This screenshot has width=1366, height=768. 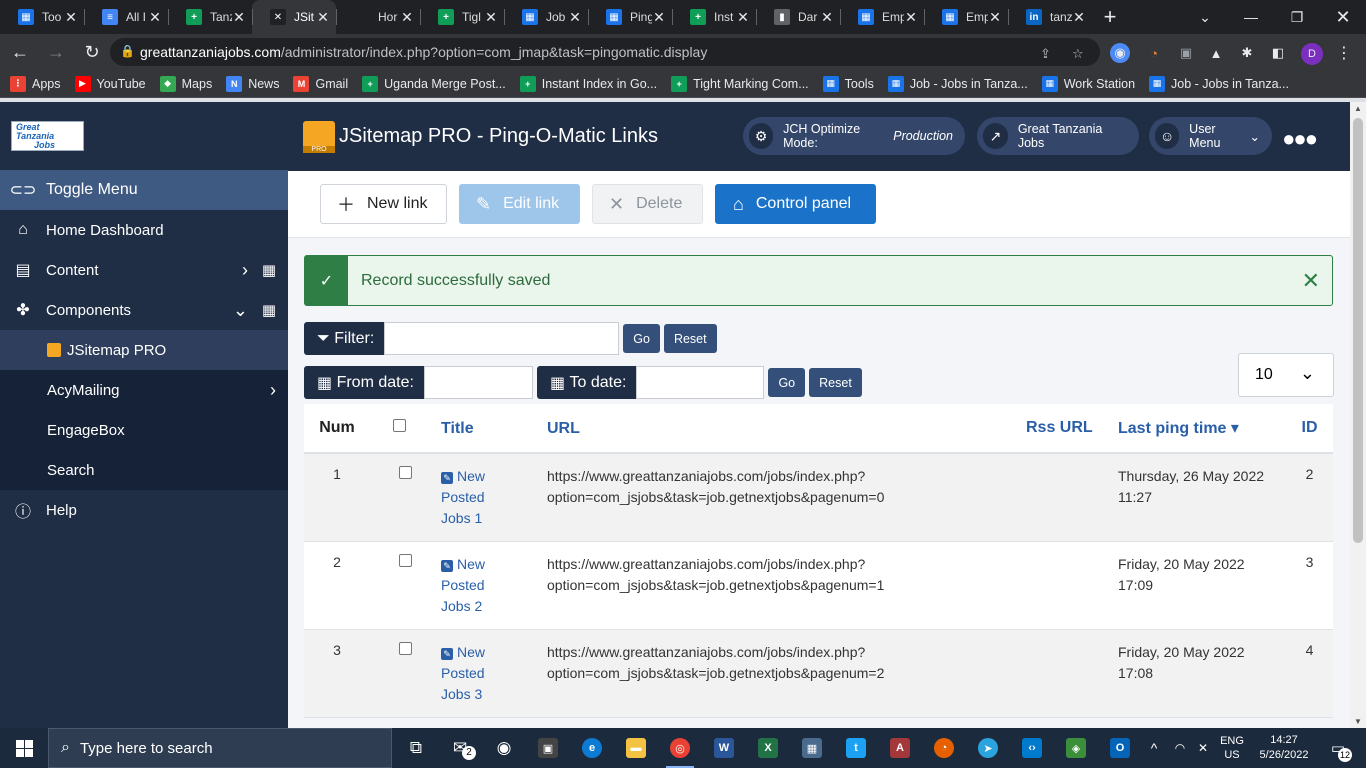 I want to click on extension-icon-4: ▲, so click(x=1216, y=53).